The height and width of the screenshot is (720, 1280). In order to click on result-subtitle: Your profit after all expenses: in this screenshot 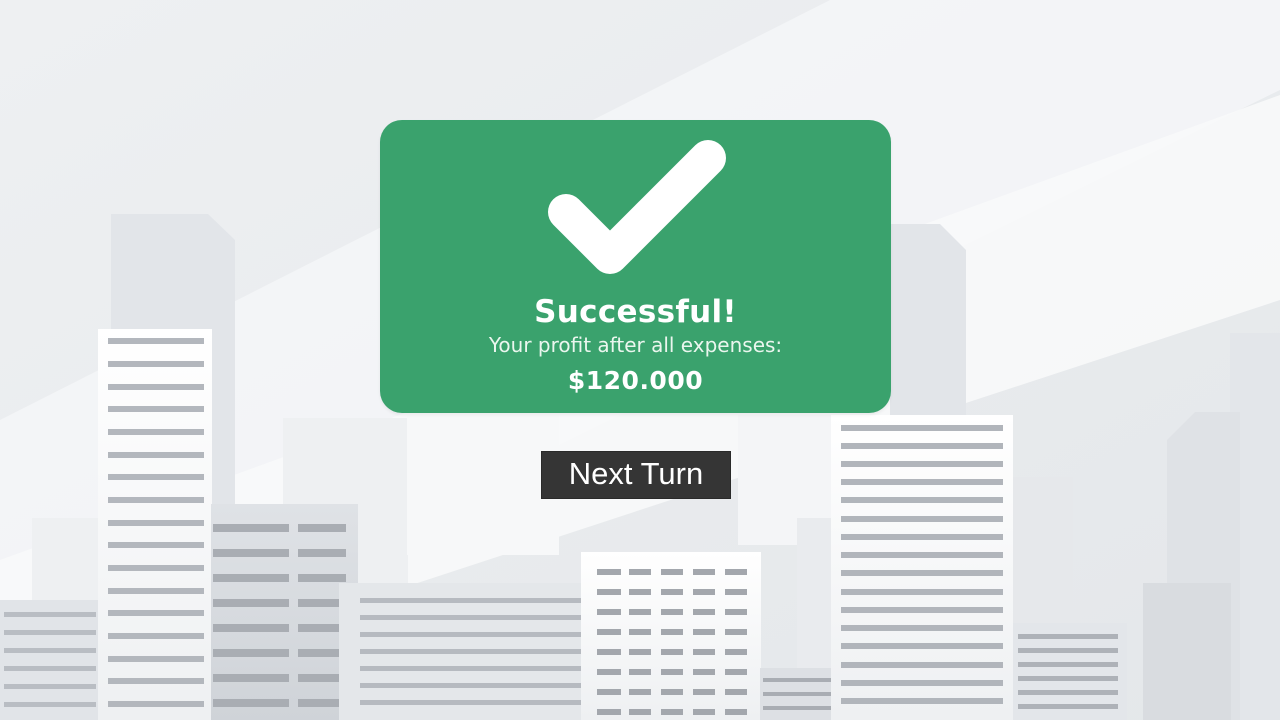, I will do `click(635, 345)`.